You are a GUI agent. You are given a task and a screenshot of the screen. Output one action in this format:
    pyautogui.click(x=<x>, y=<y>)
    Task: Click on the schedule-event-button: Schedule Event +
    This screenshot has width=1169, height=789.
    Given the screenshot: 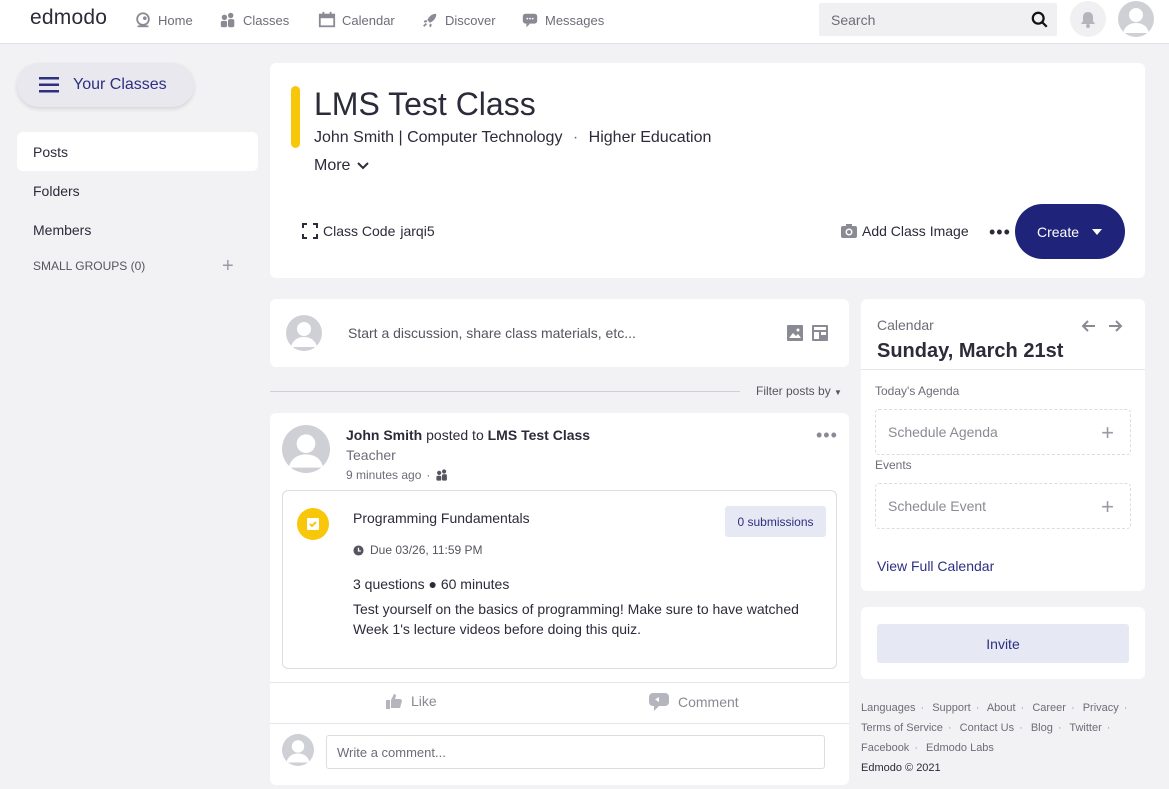 What is the action you would take?
    pyautogui.click(x=1003, y=506)
    